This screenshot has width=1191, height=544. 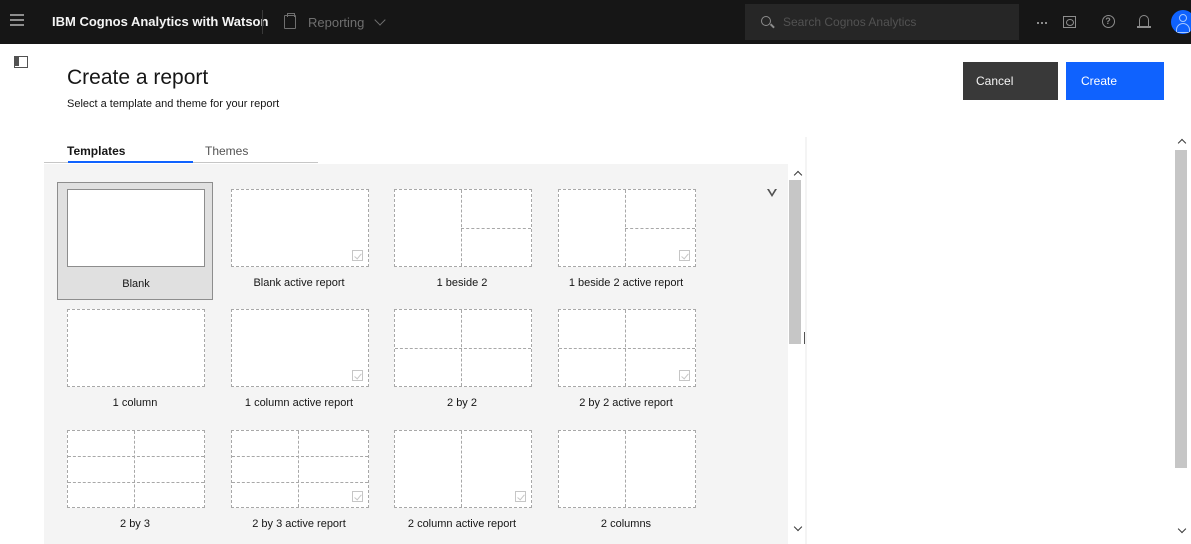 I want to click on template-label: 1 beside 2, so click(x=462, y=283).